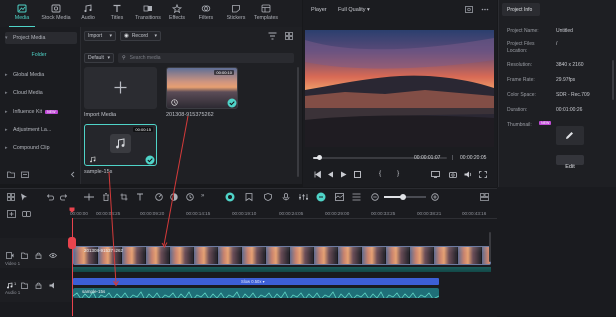  What do you see at coordinates (176, 180) in the screenshot?
I see `arrow-to-video-clip` at bounding box center [176, 180].